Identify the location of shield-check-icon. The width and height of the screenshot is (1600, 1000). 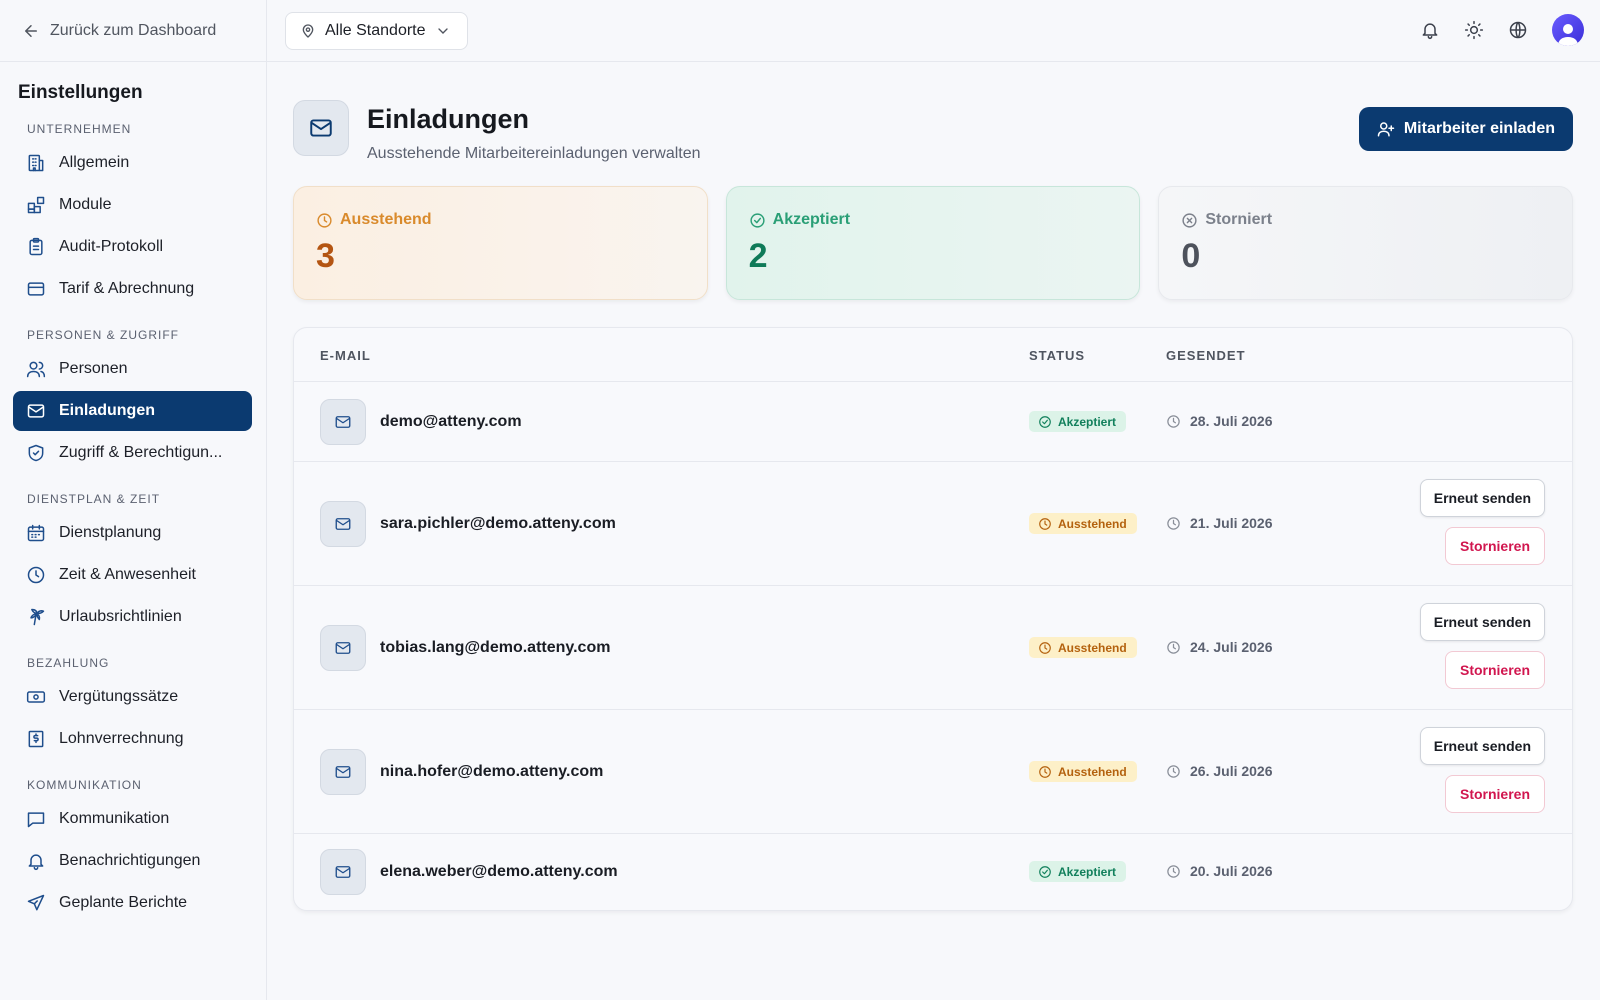
(36, 453).